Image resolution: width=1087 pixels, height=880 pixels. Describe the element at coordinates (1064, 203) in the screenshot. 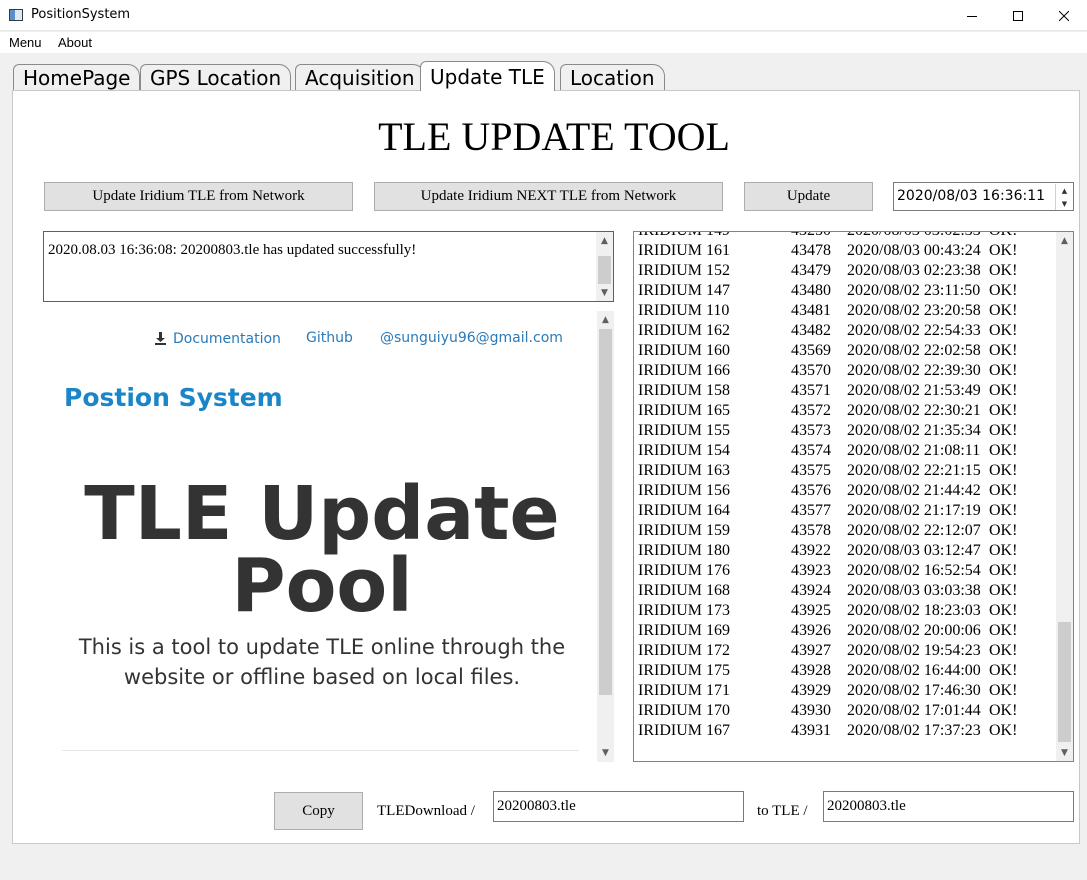

I see `spin-down-icon: ▼` at that location.